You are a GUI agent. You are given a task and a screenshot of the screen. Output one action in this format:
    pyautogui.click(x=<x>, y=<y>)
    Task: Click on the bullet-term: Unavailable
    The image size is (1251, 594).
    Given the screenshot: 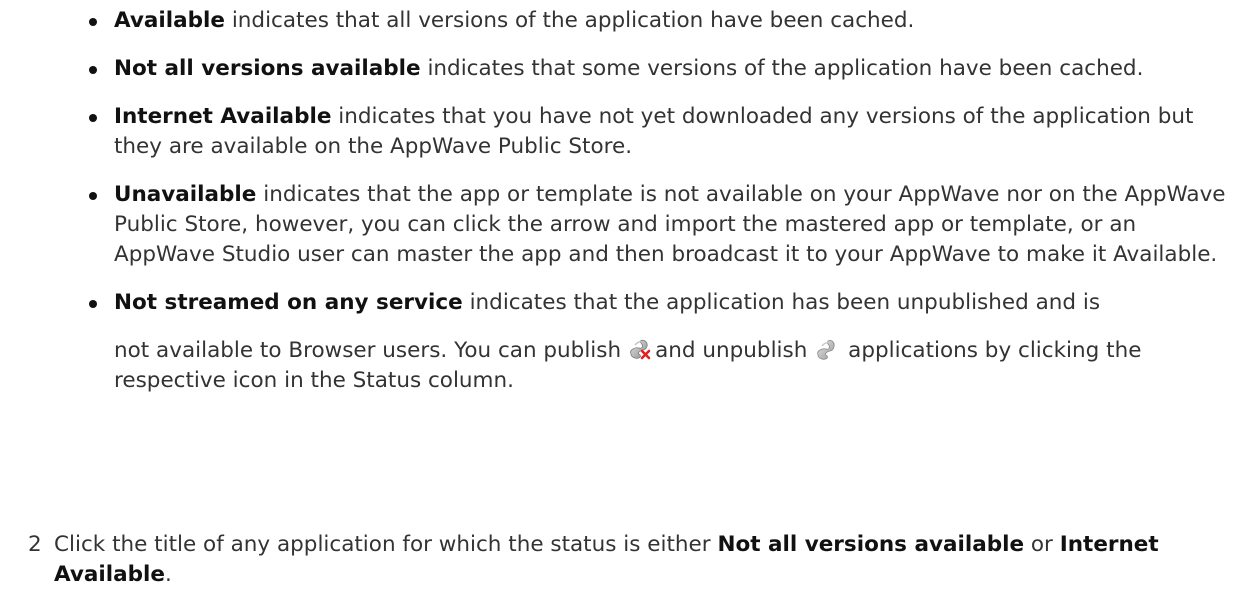 What is the action you would take?
    pyautogui.click(x=185, y=194)
    